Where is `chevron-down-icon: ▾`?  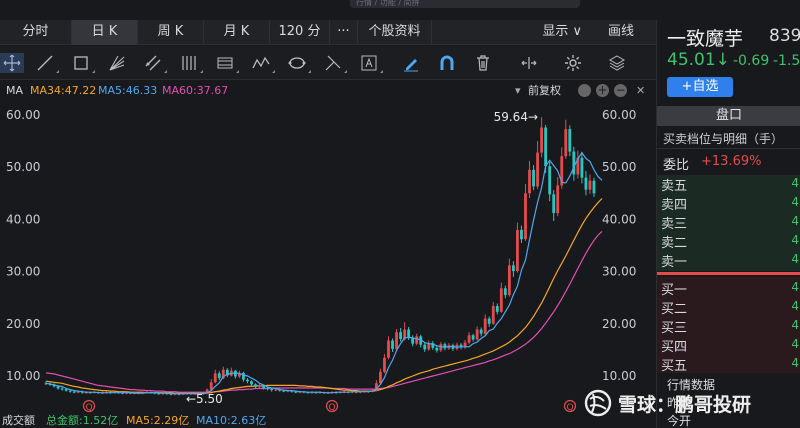 chevron-down-icon: ▾ is located at coordinates (518, 91).